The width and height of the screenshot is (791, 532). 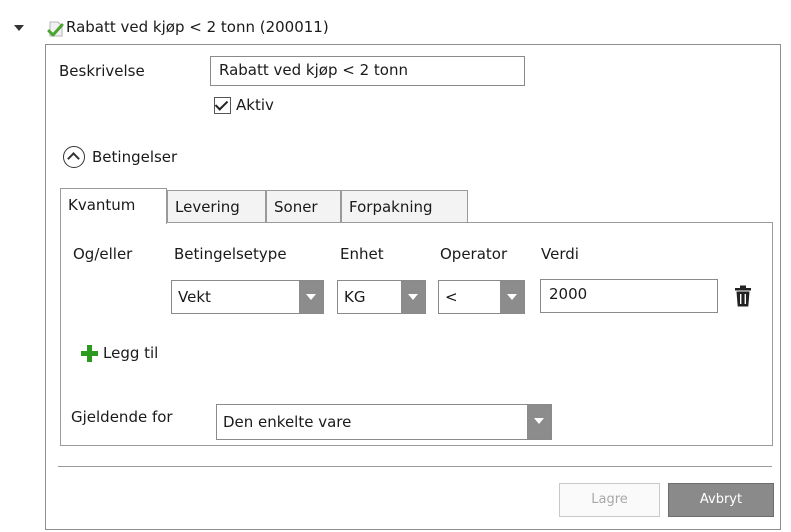 I want to click on applies-to-label: Gjeldende for, so click(x=122, y=417).